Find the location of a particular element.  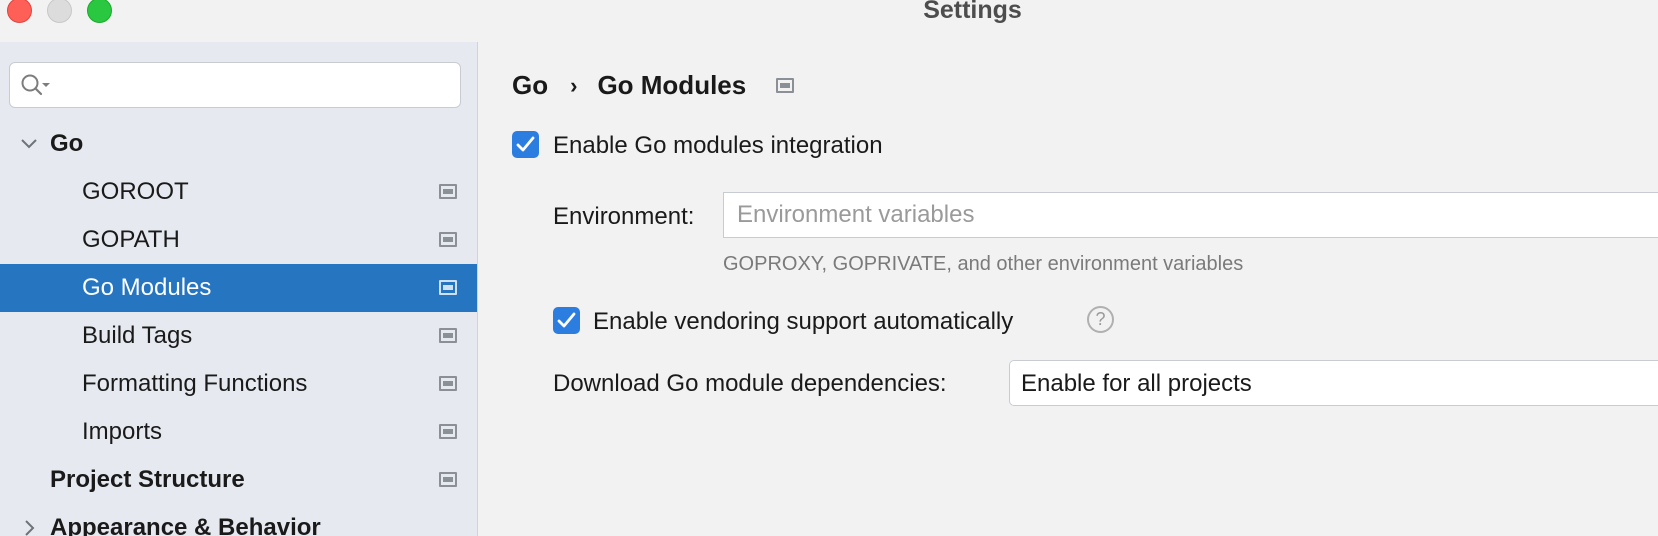

tree-item-formatting-functions: Formatting Functions is located at coordinates (238, 384).